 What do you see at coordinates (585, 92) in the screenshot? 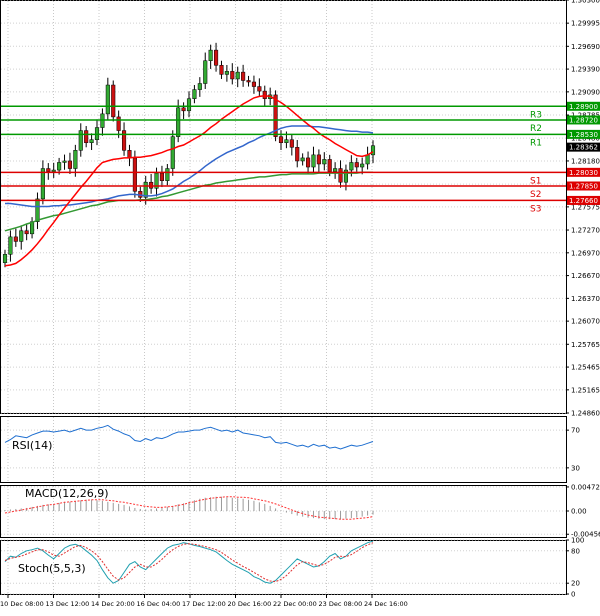
I see `price-axis-tick-label: 1.29090` at bounding box center [585, 92].